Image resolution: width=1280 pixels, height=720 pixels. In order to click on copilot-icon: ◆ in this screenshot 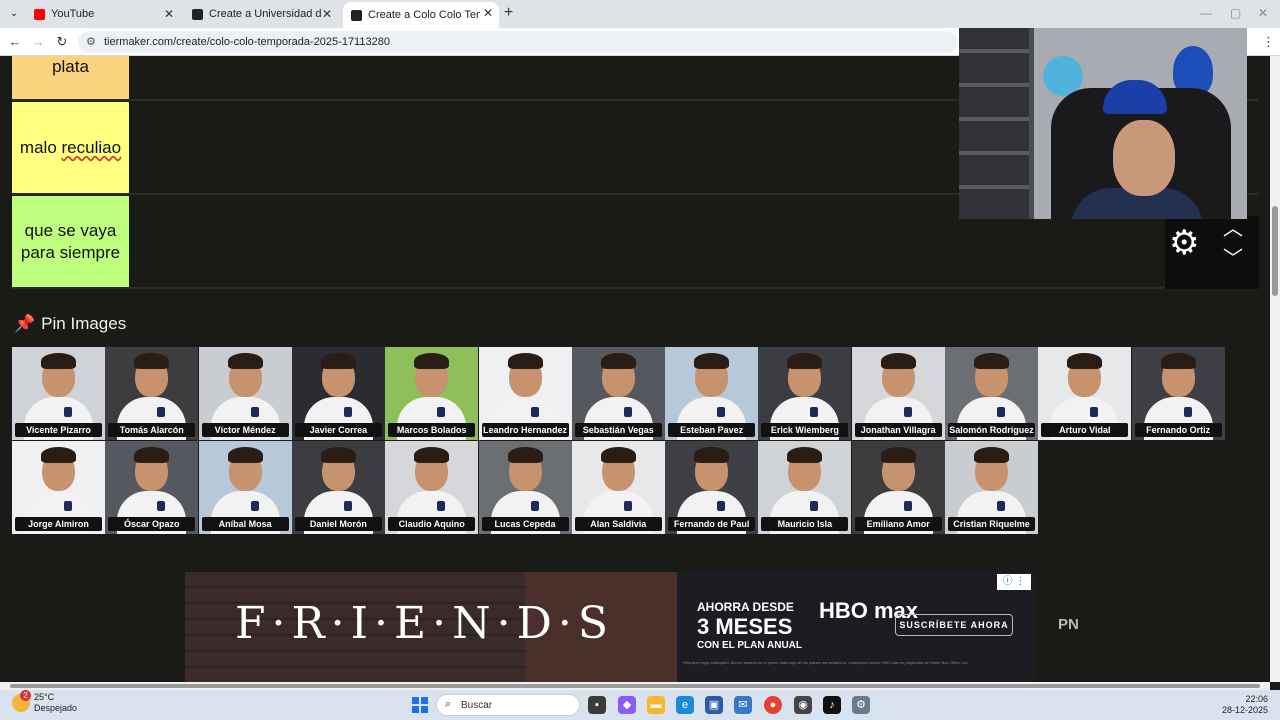, I will do `click(627, 705)`.